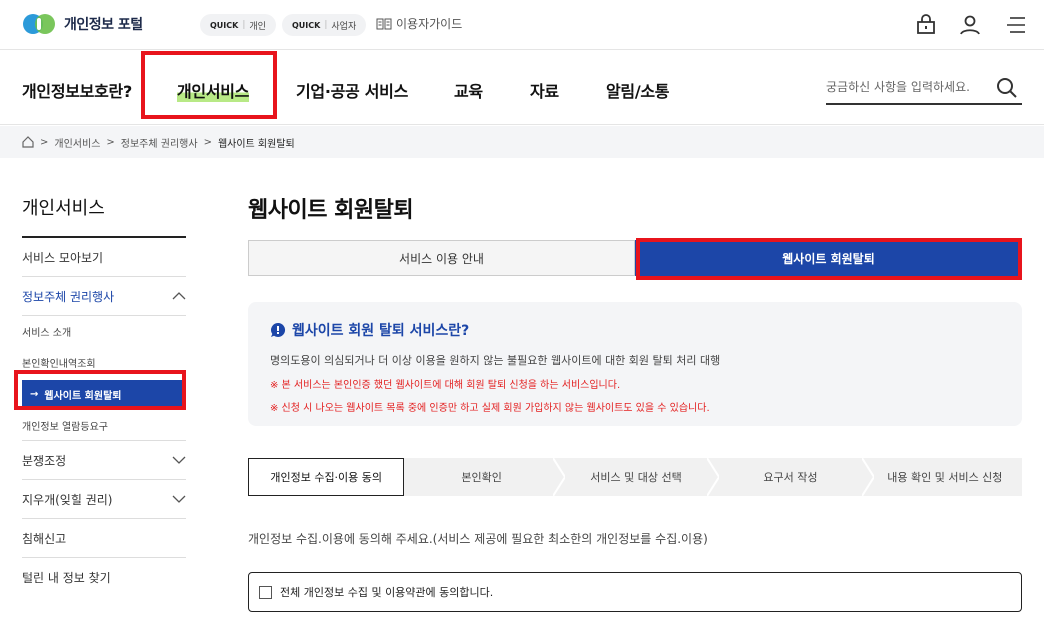  What do you see at coordinates (790, 477) in the screenshot?
I see `step-label: 요구서 작성` at bounding box center [790, 477].